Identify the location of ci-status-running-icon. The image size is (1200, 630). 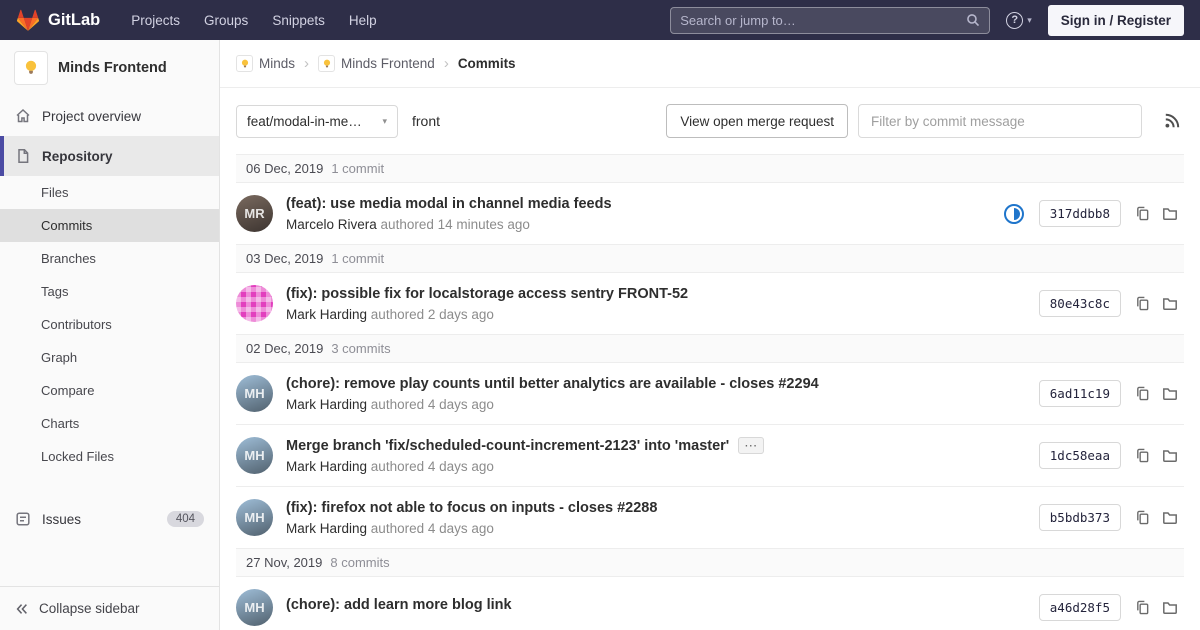
(1014, 214).